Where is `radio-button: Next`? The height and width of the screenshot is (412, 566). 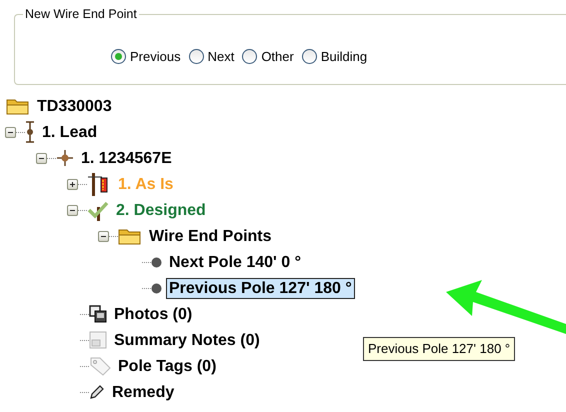
radio-button: Next is located at coordinates (211, 56).